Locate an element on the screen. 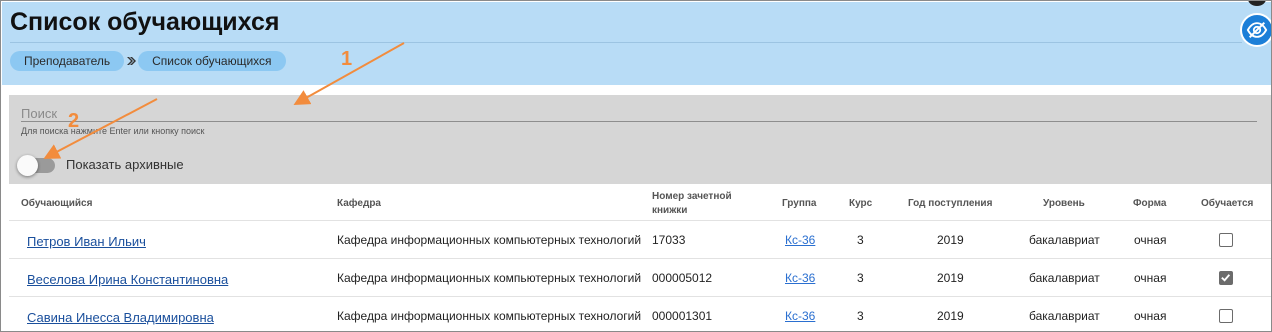 This screenshot has width=1272, height=332. header-divider is located at coordinates (626, 42).